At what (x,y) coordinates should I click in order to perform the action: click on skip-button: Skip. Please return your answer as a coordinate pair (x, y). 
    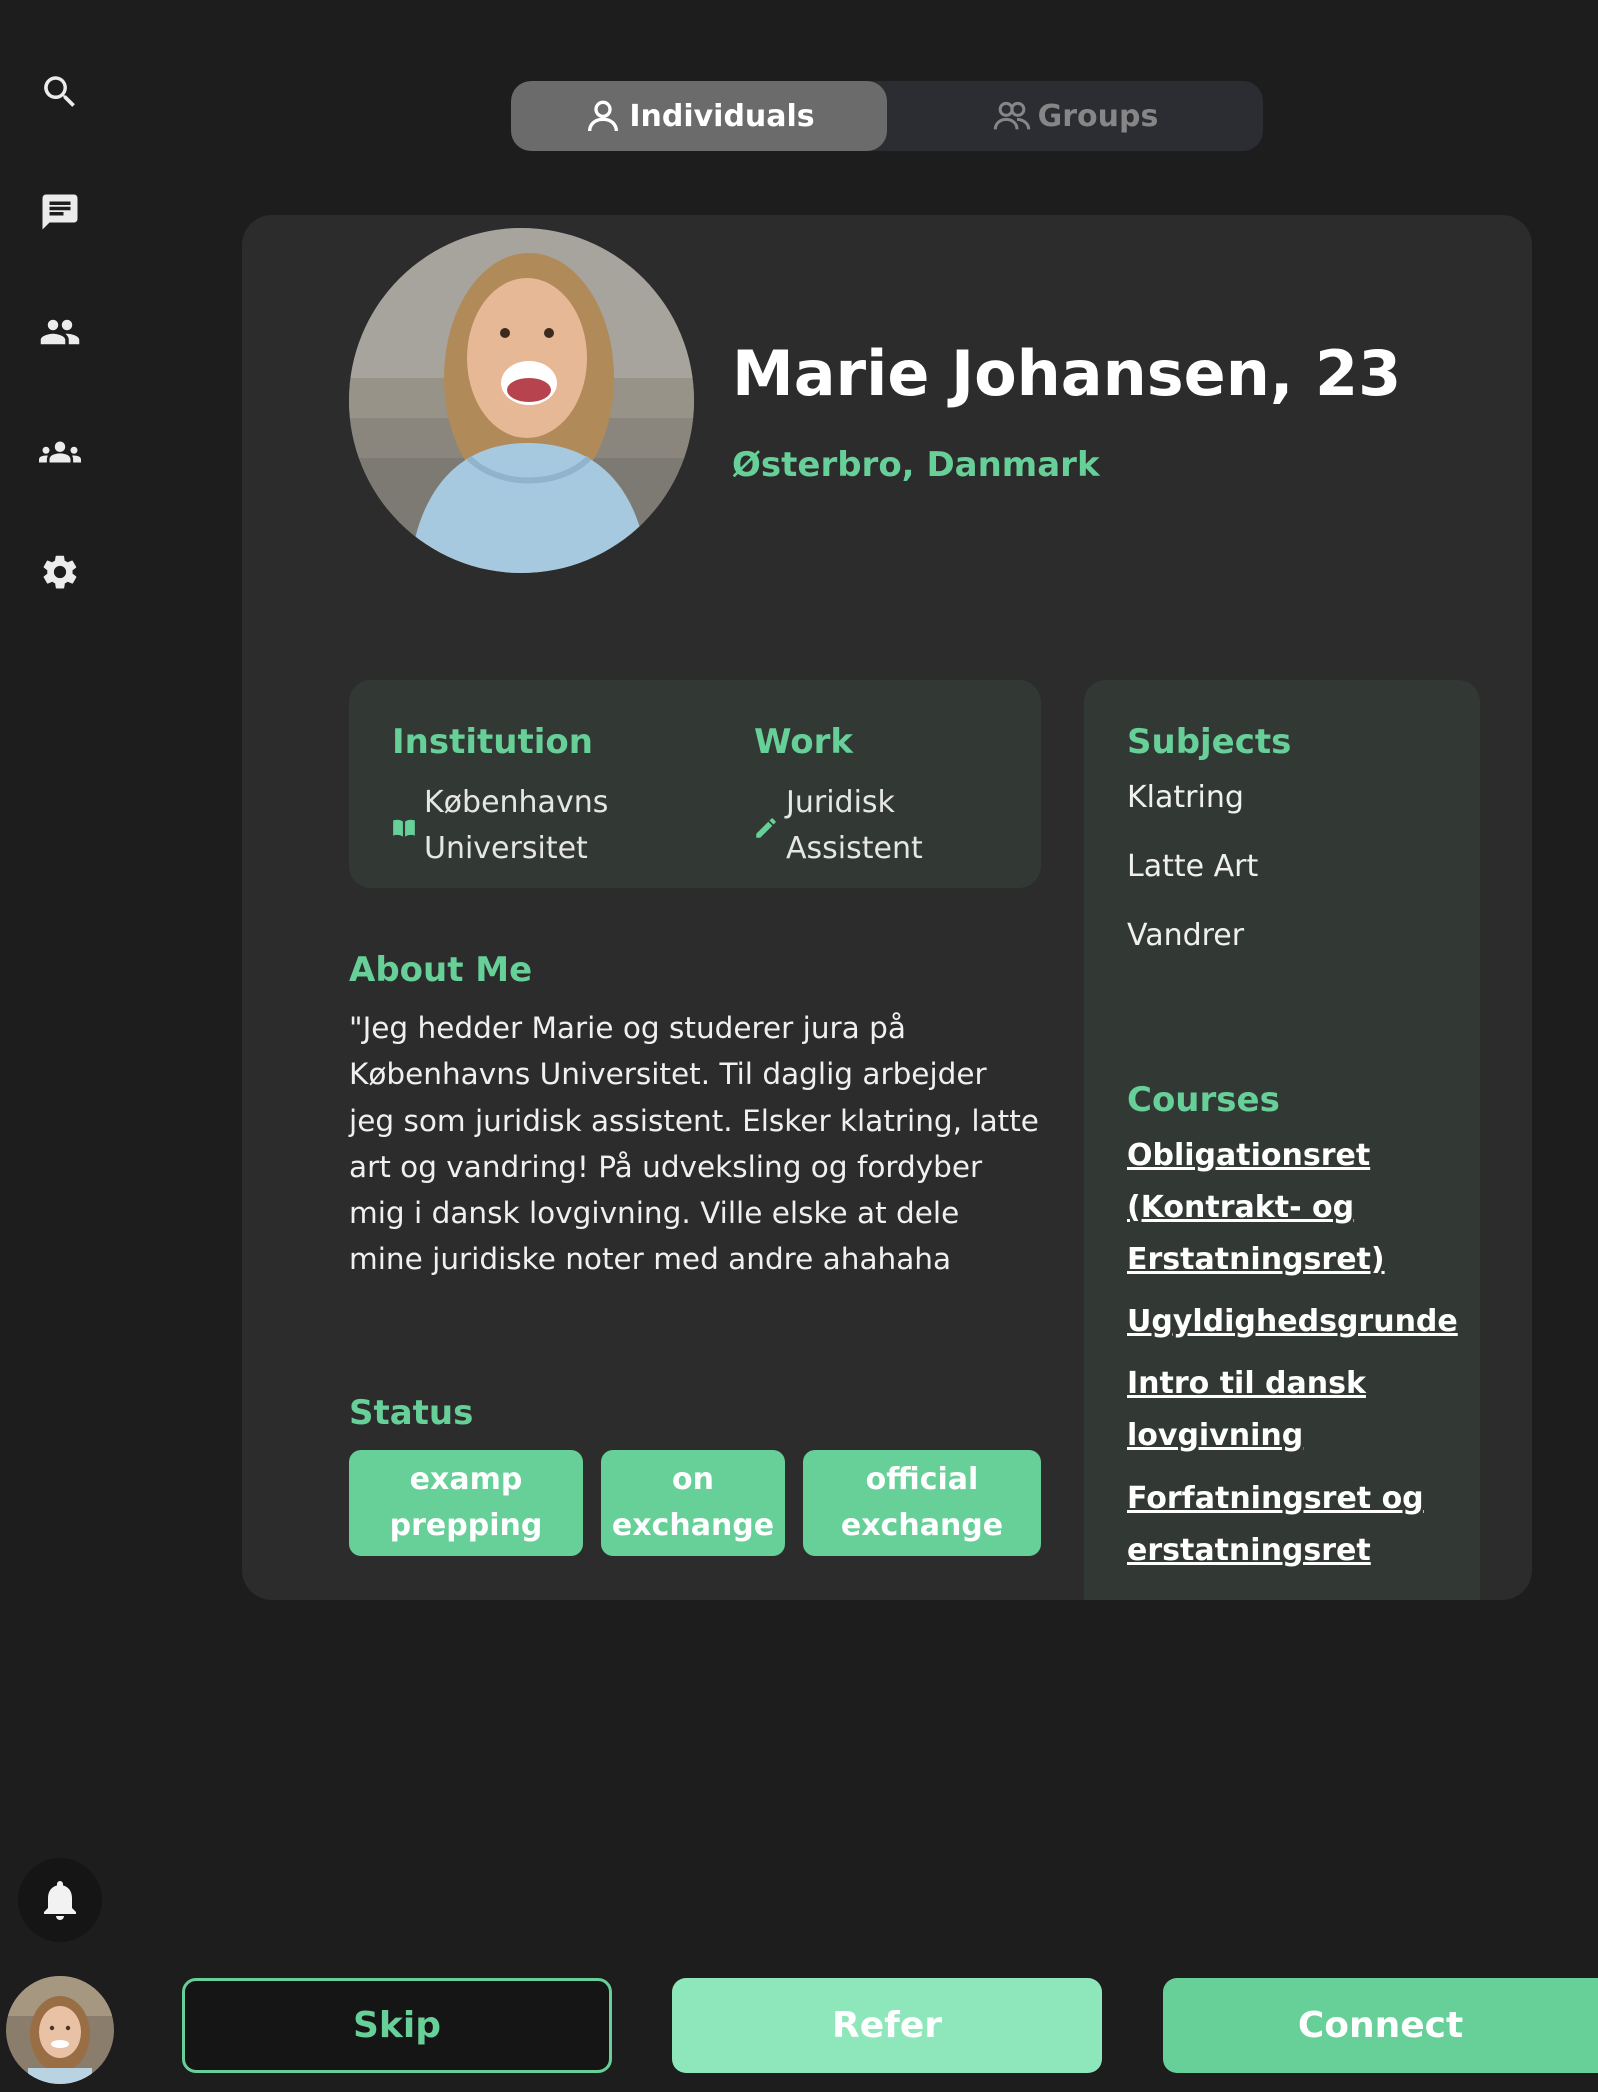
    Looking at the image, I should click on (397, 2025).